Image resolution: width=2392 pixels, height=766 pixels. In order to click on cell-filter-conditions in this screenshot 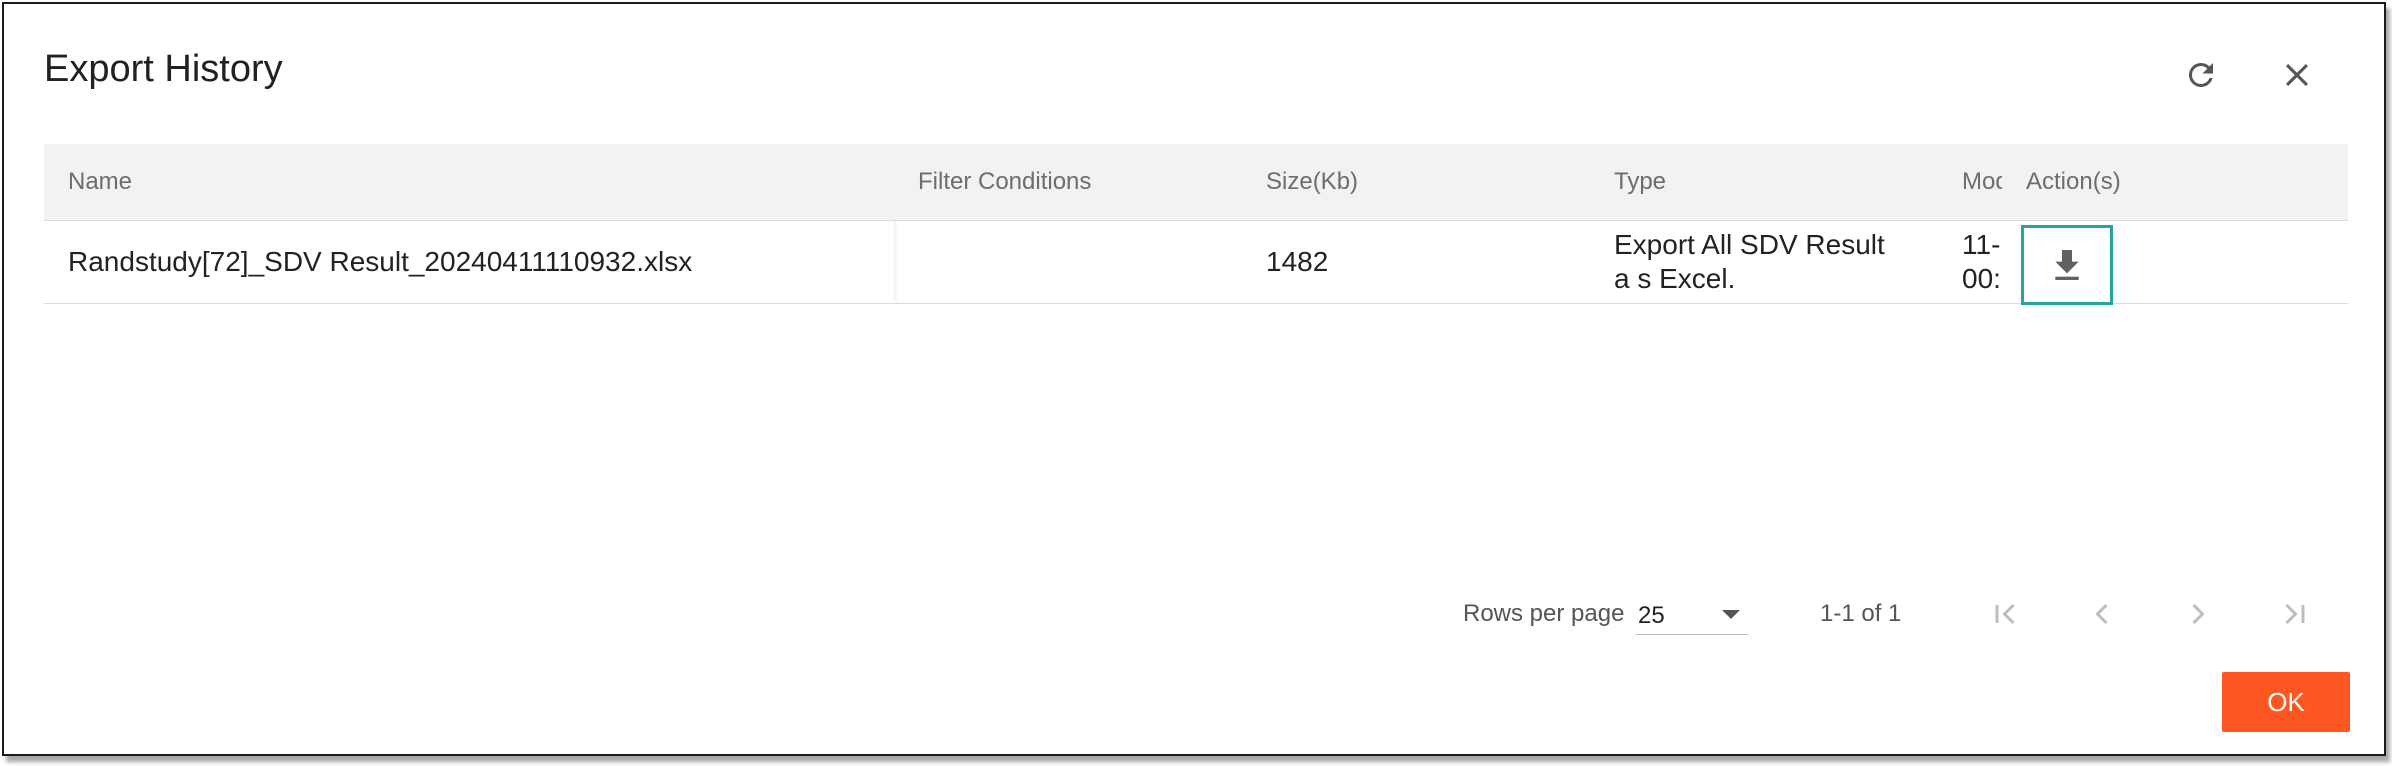, I will do `click(1078, 262)`.